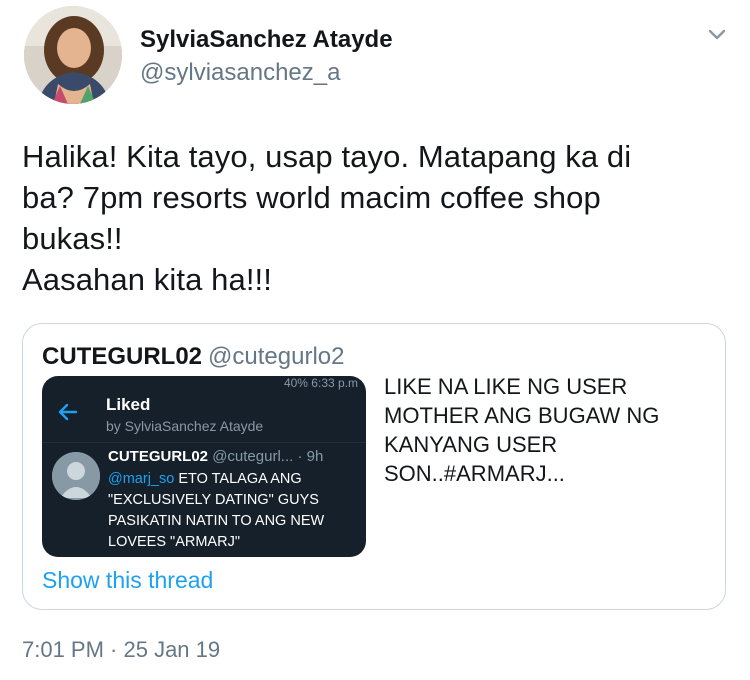  I want to click on screenshot-title: Liked, so click(128, 404).